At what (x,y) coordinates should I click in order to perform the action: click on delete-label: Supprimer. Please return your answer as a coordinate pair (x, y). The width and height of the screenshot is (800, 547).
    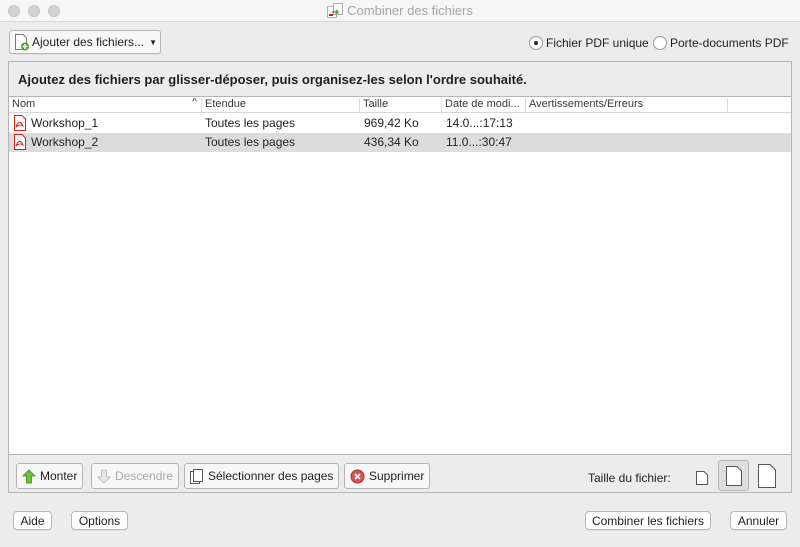
    Looking at the image, I should click on (397, 476).